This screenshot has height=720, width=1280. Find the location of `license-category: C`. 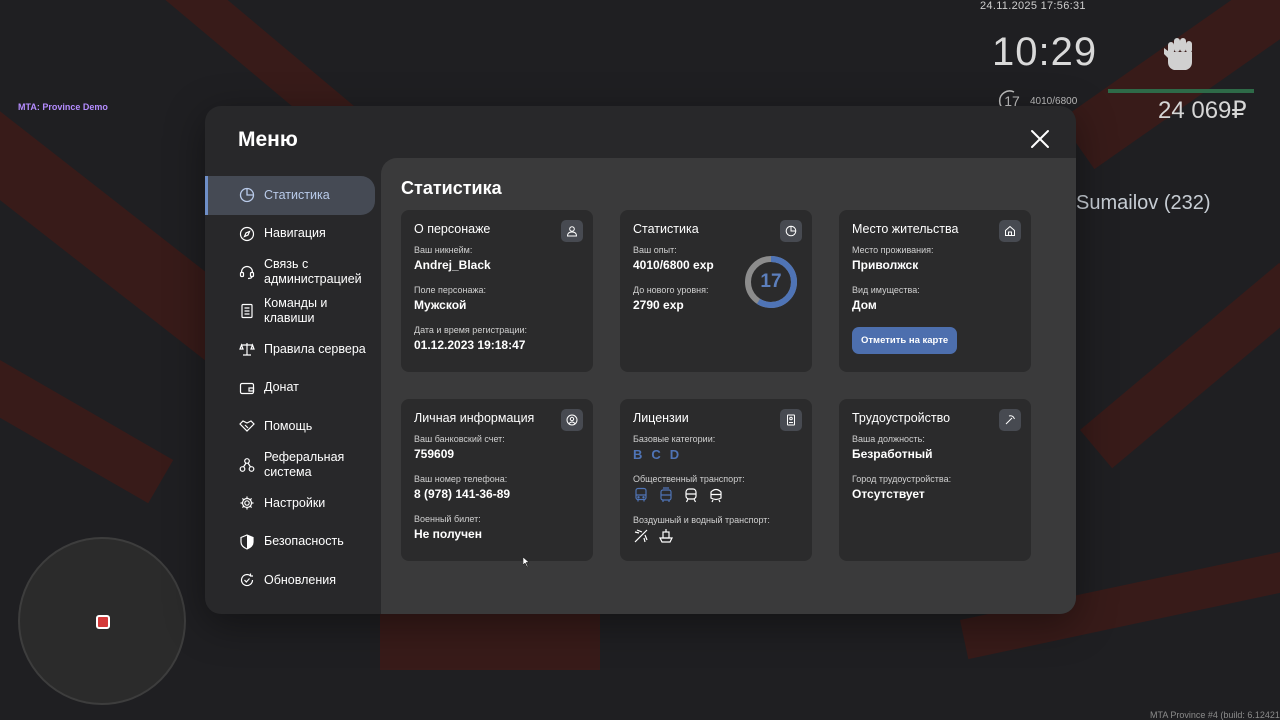

license-category: C is located at coordinates (656, 454).